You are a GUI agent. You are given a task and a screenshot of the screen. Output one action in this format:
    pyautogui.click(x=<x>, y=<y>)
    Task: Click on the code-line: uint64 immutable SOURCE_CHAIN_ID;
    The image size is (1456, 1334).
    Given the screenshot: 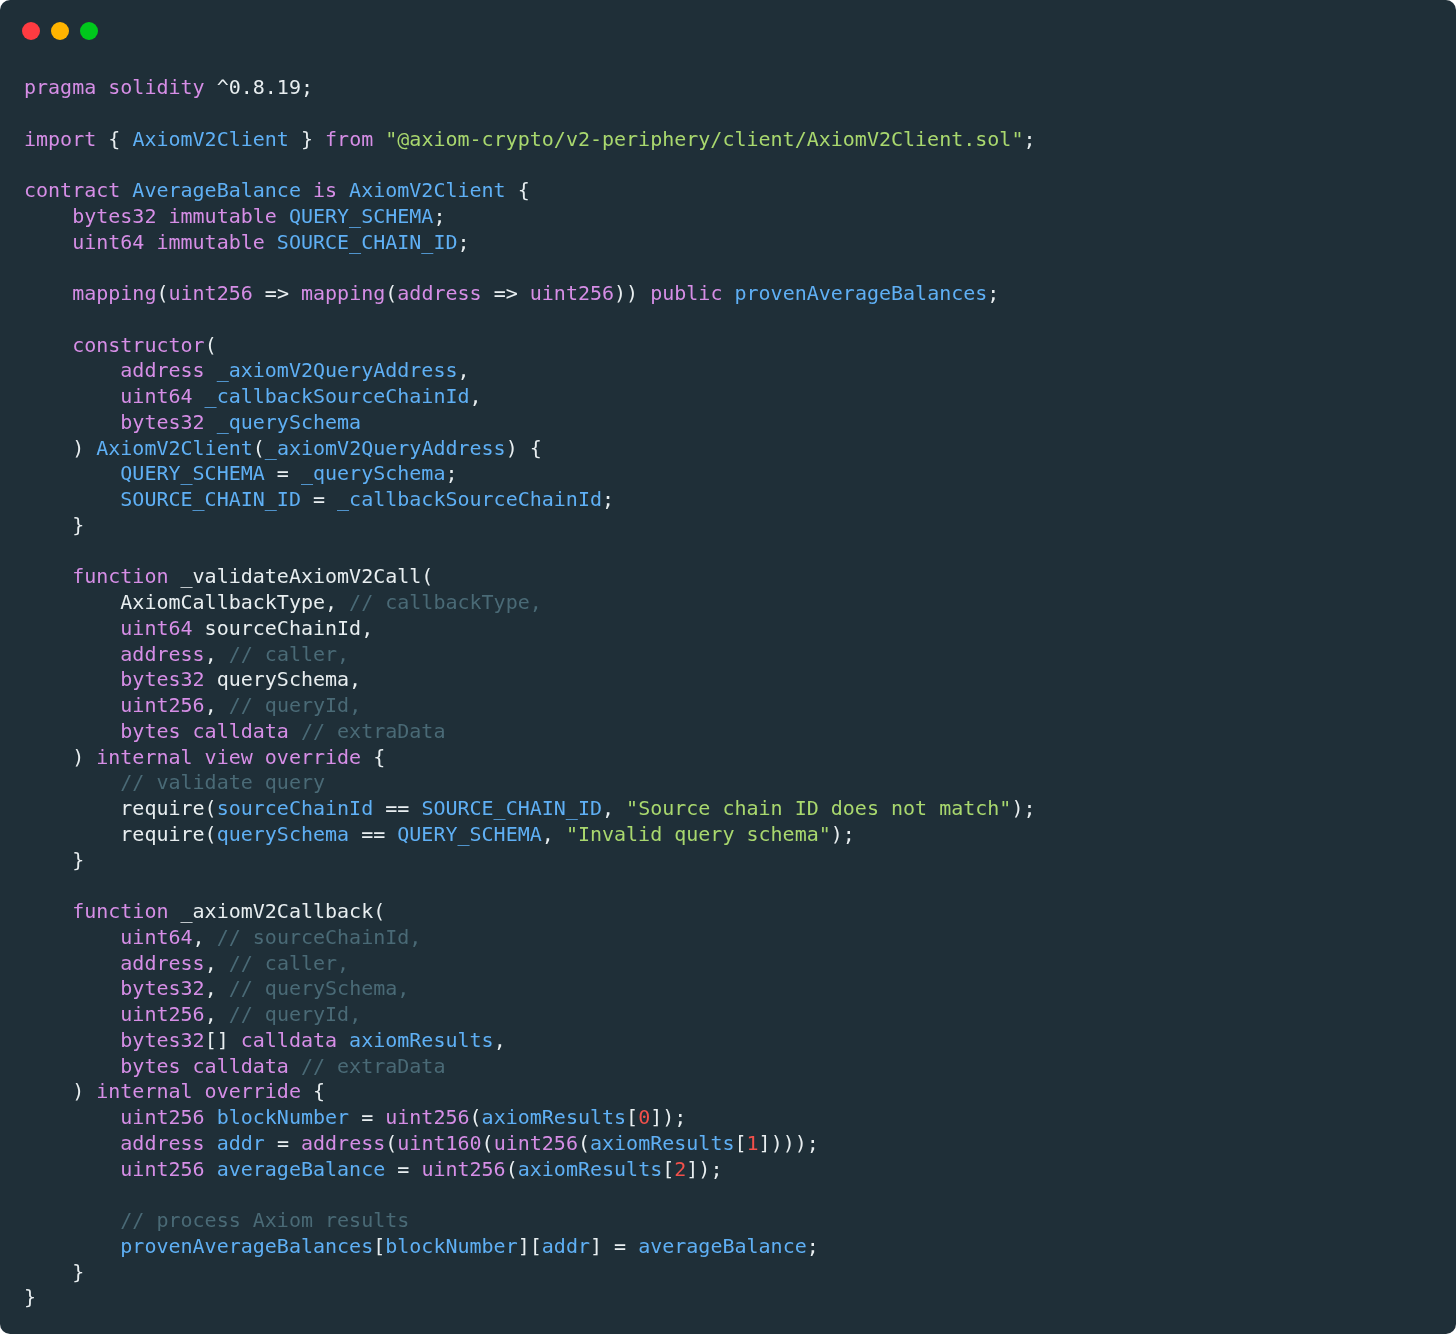 What is the action you would take?
    pyautogui.click(x=271, y=242)
    